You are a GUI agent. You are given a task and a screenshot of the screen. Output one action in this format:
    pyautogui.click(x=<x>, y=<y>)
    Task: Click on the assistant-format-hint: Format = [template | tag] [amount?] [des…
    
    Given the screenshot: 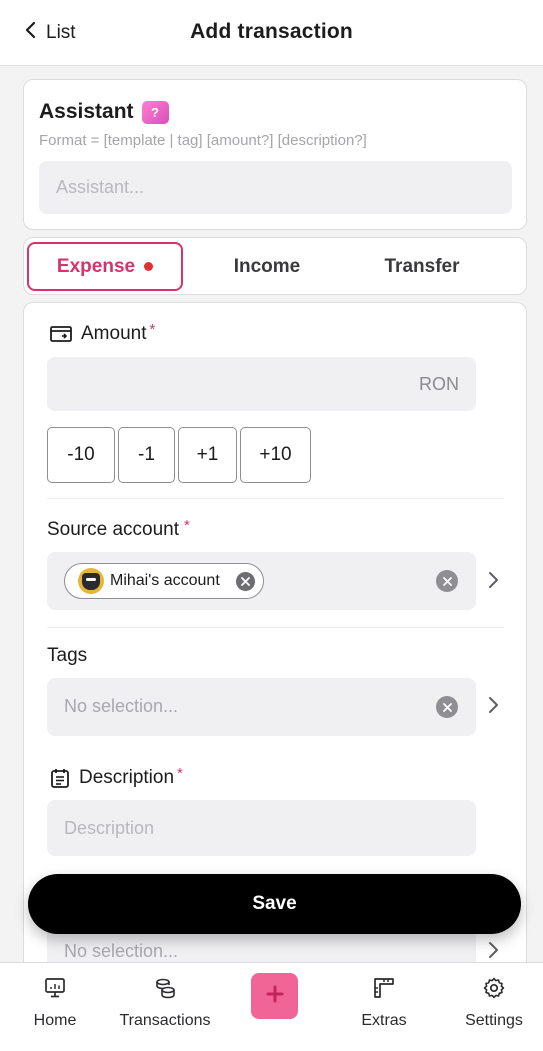 What is the action you would take?
    pyautogui.click(x=203, y=140)
    